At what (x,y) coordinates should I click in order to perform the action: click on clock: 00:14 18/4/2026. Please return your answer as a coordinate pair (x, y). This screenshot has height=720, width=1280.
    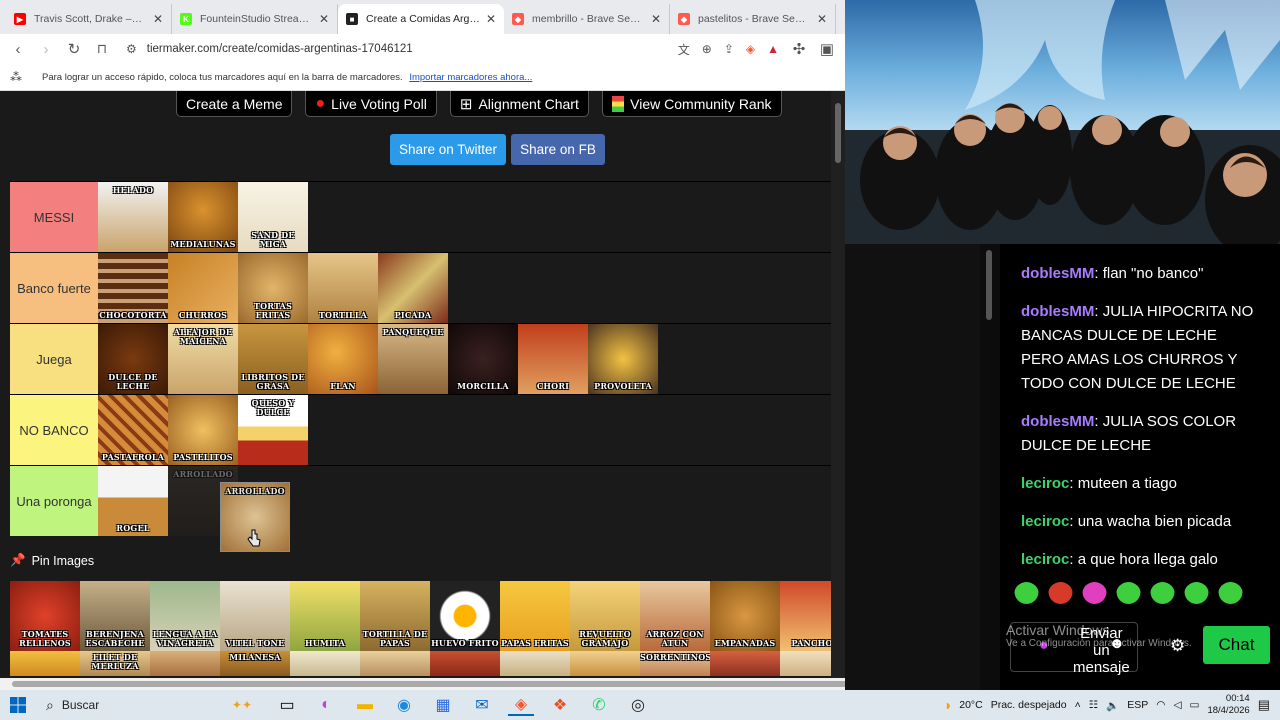
    Looking at the image, I should click on (1228, 705).